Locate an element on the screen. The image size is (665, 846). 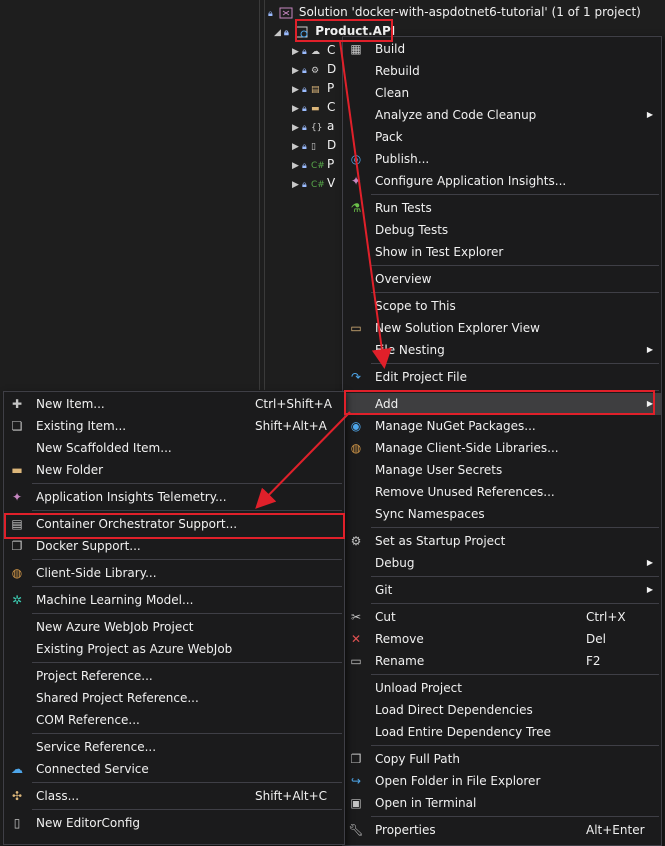
menu-item-new-folder: ▬ New Folder is located at coordinates (174, 470).